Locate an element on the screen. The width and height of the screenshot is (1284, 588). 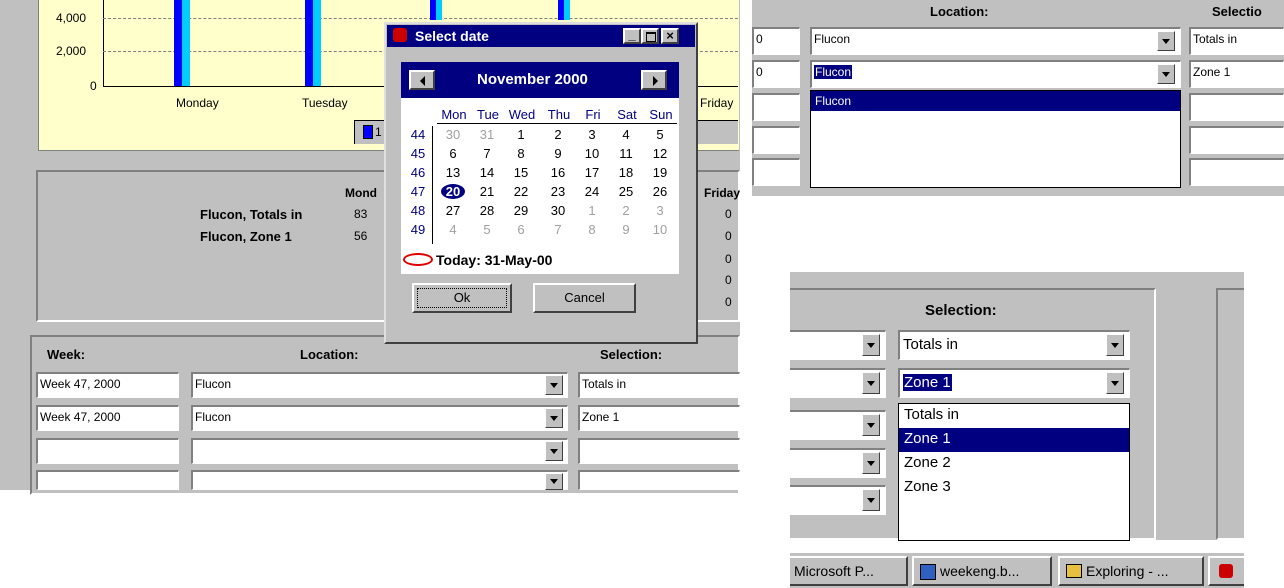
calendar-day: 29 is located at coordinates (521, 210).